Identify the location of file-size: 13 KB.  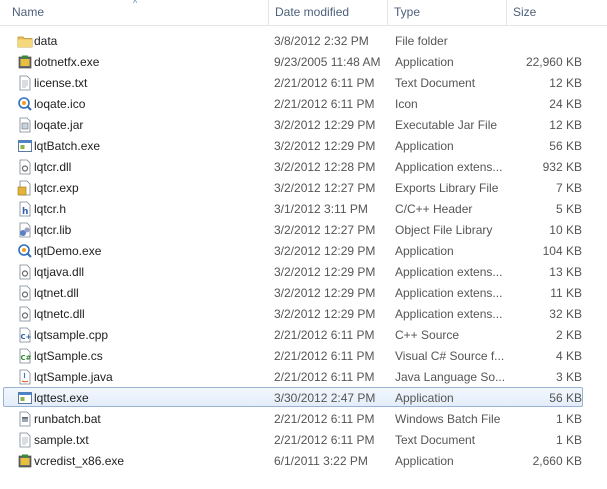
(565, 272).